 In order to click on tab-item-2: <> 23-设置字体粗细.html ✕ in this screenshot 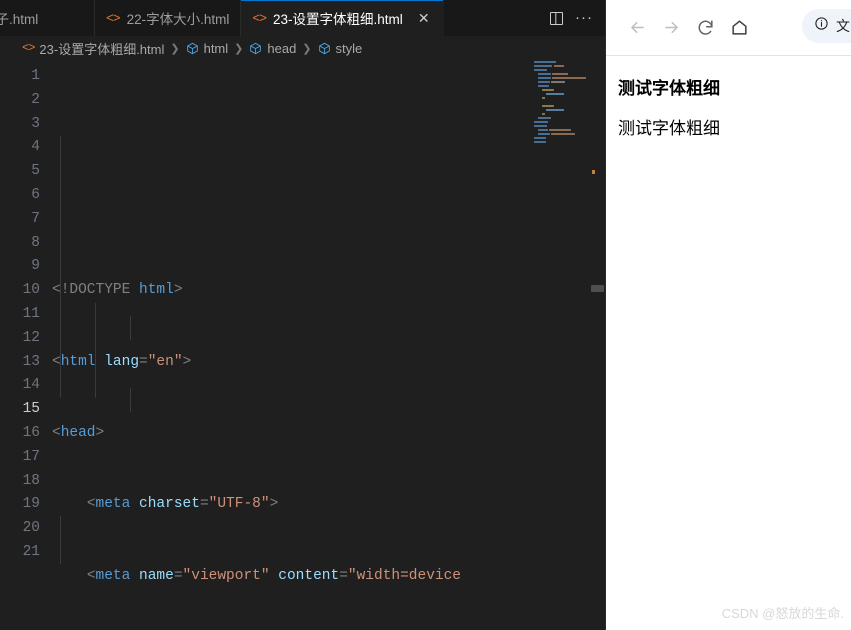, I will do `click(342, 18)`.